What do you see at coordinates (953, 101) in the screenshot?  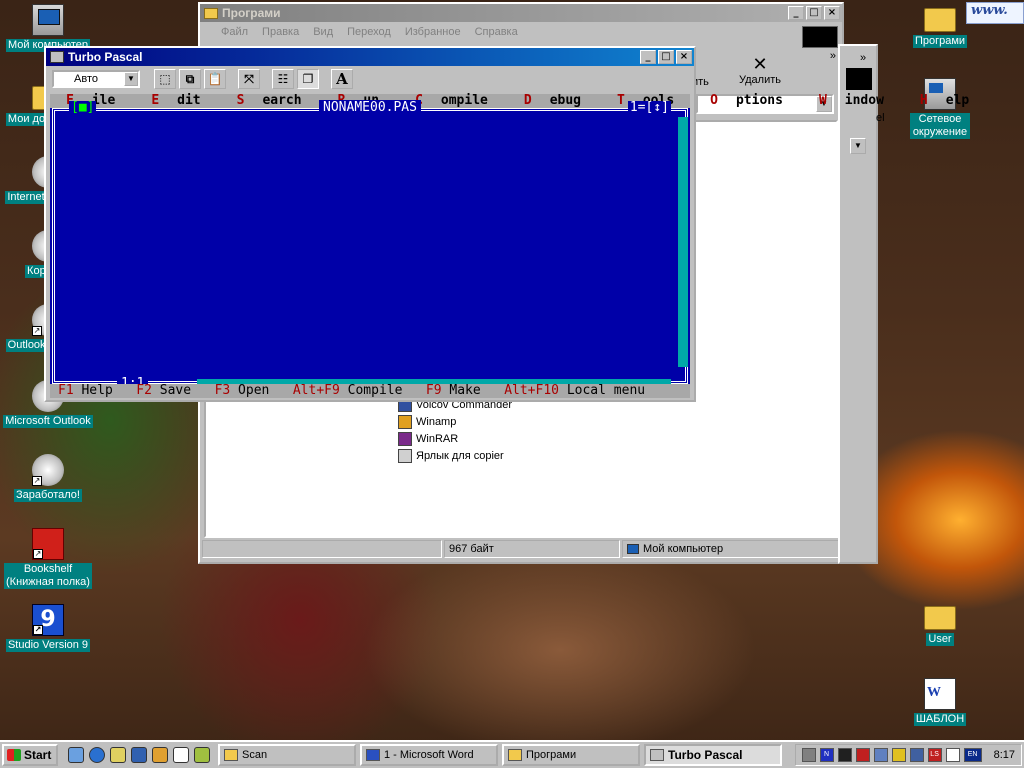 I see `tp-menu-help: Help` at bounding box center [953, 101].